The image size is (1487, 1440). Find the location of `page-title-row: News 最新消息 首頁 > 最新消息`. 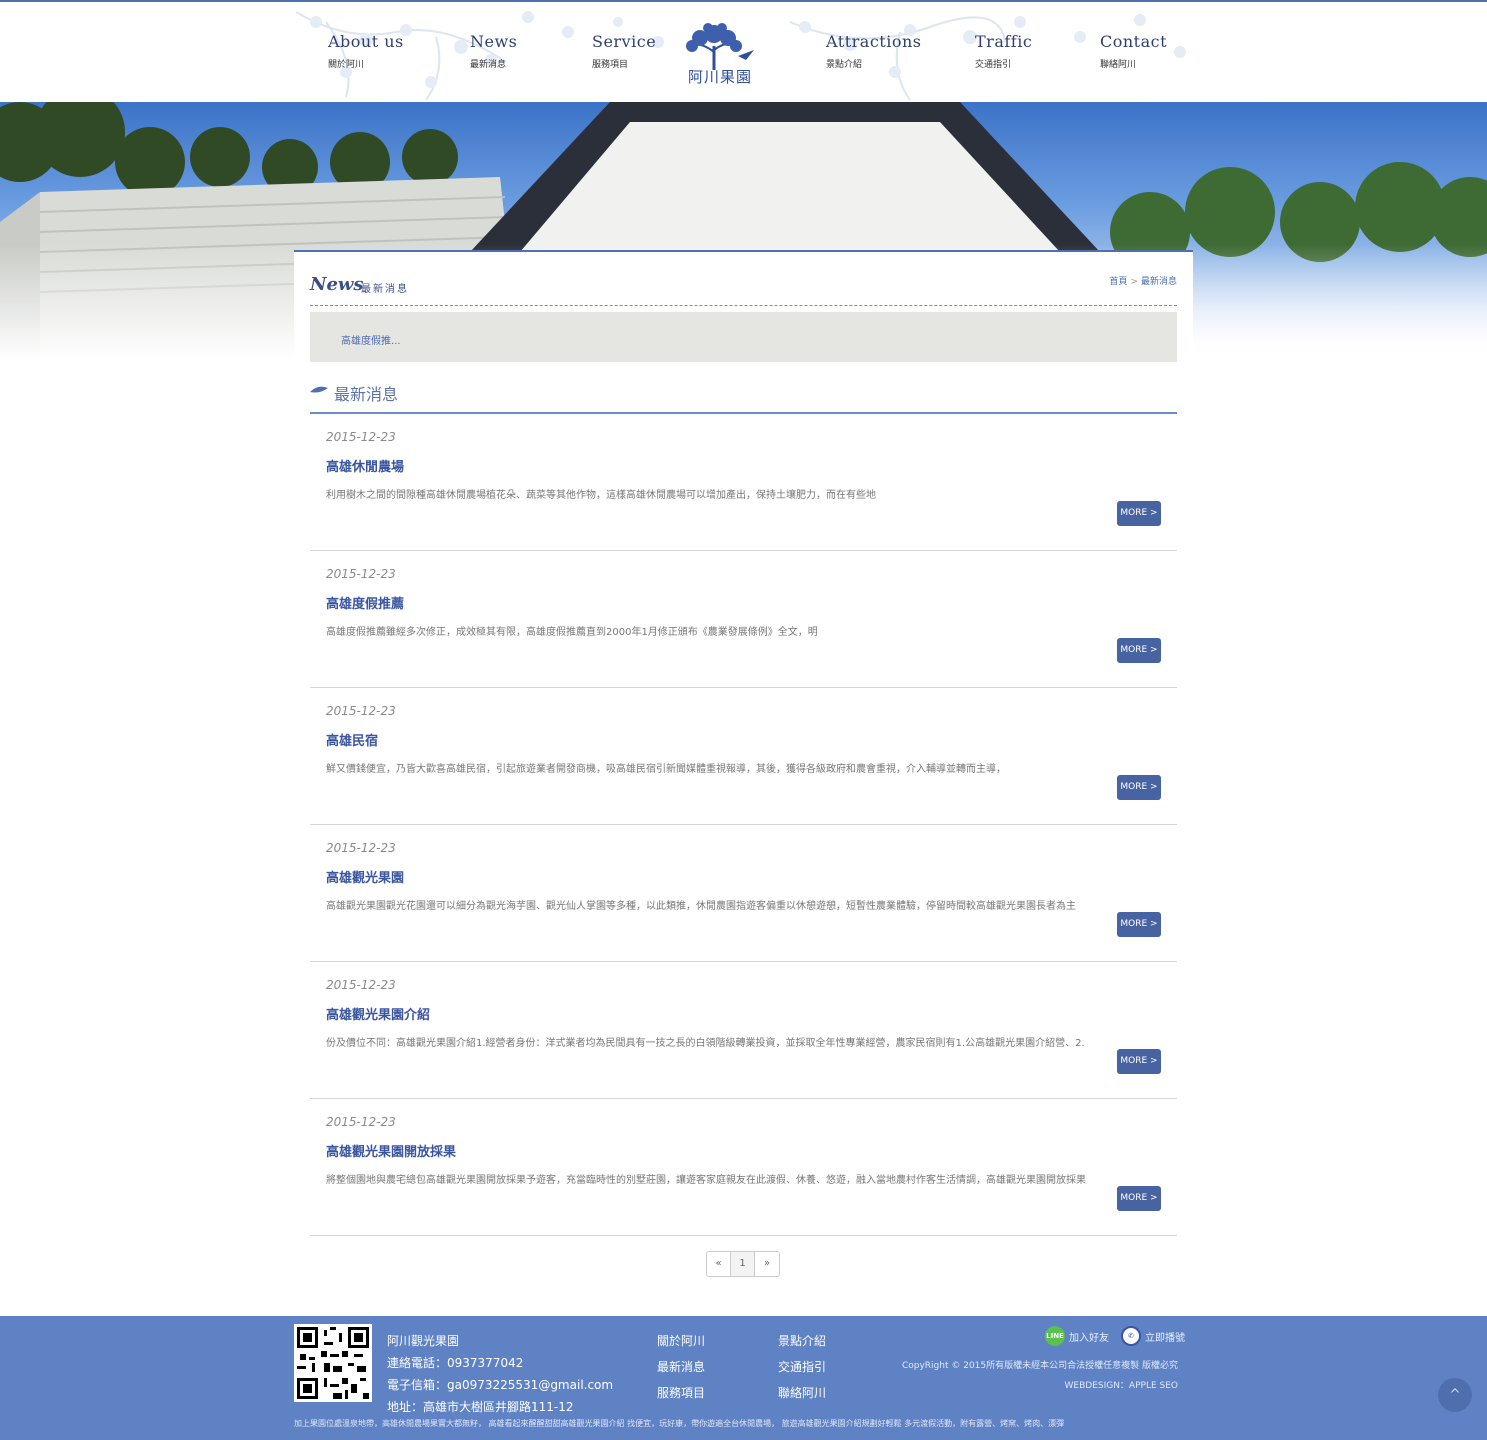

page-title-row: News 最新消息 首頁 > 最新消息 is located at coordinates (743, 290).